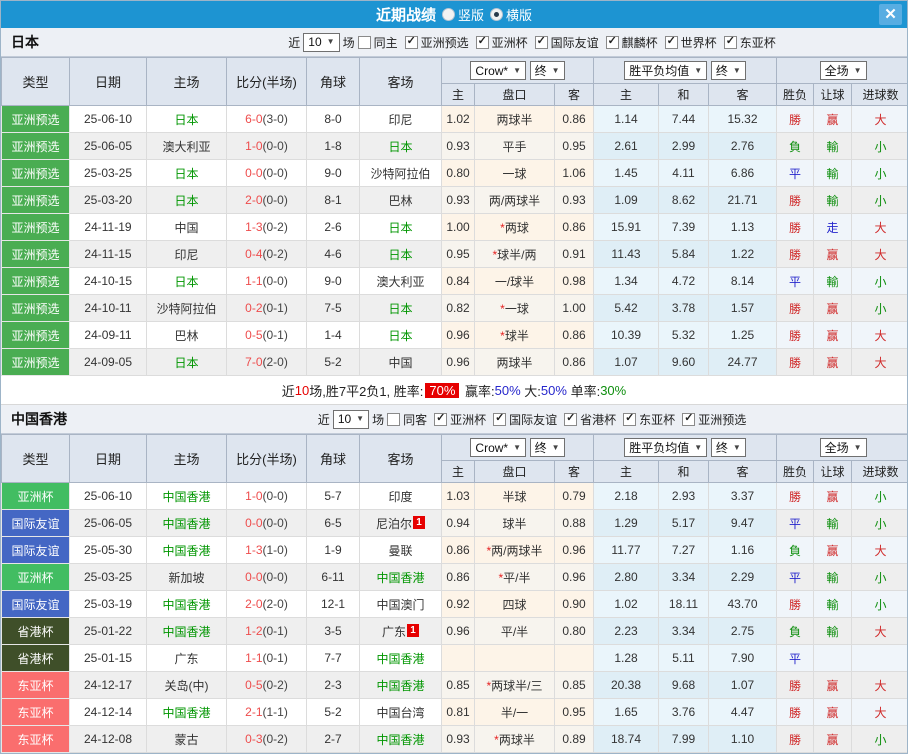 The width and height of the screenshot is (908, 754). I want to click on odds-away: 0.98, so click(574, 281).